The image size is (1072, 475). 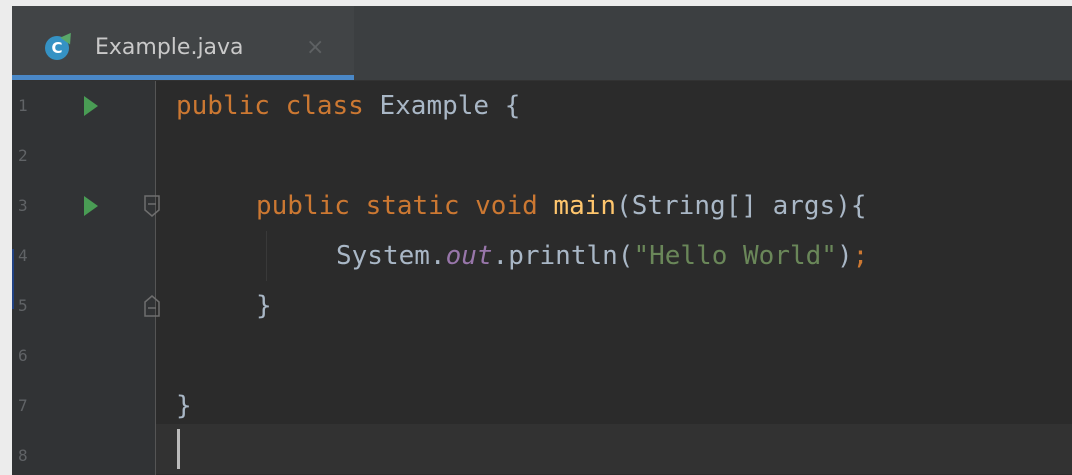 What do you see at coordinates (23, 455) in the screenshot?
I see `line-number: 8` at bounding box center [23, 455].